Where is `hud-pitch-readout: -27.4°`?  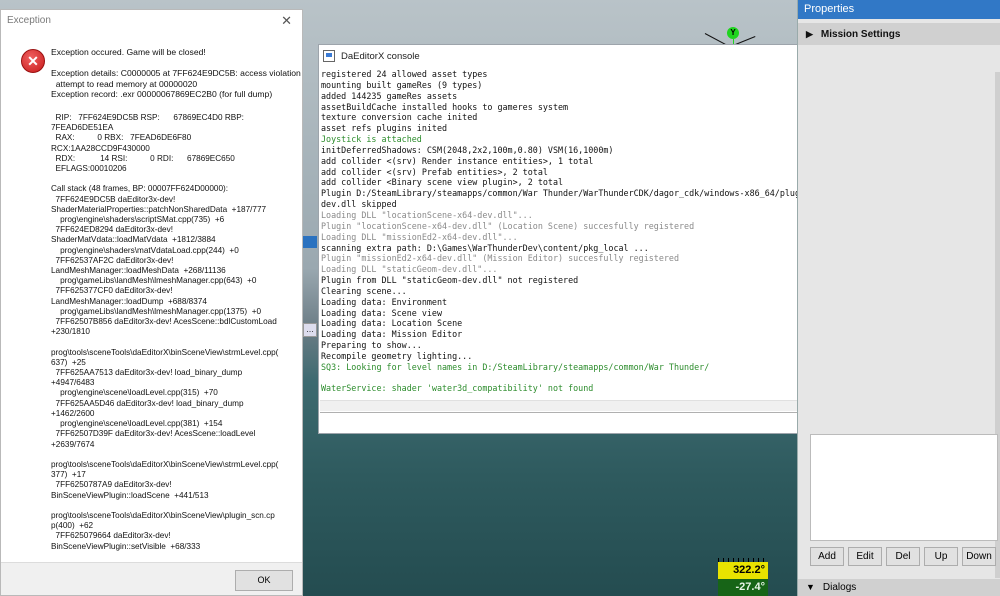 hud-pitch-readout: -27.4° is located at coordinates (743, 587).